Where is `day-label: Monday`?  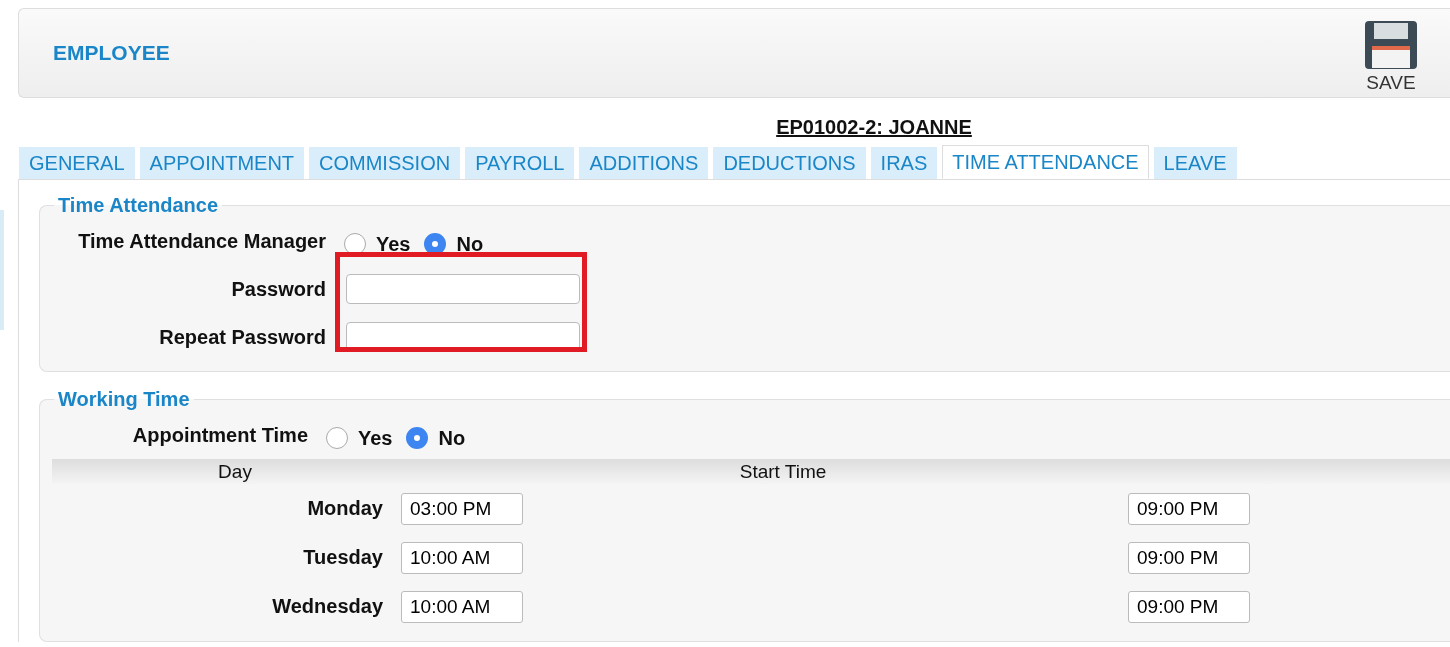
day-label: Monday is located at coordinates (345, 508).